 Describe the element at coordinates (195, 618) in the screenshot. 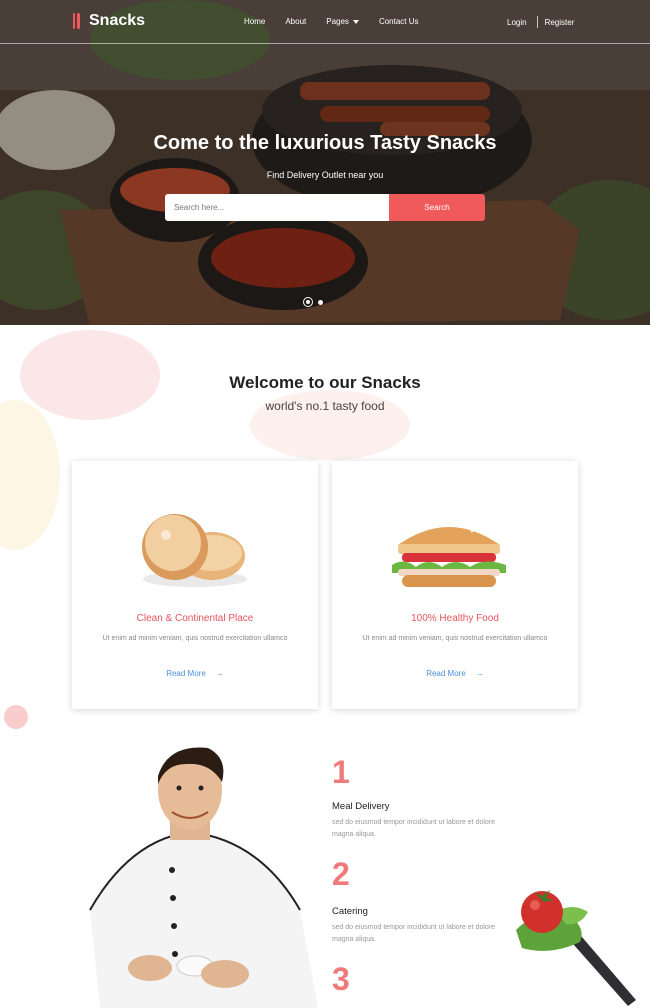

I see `card-title: Clean & Continental Place` at that location.